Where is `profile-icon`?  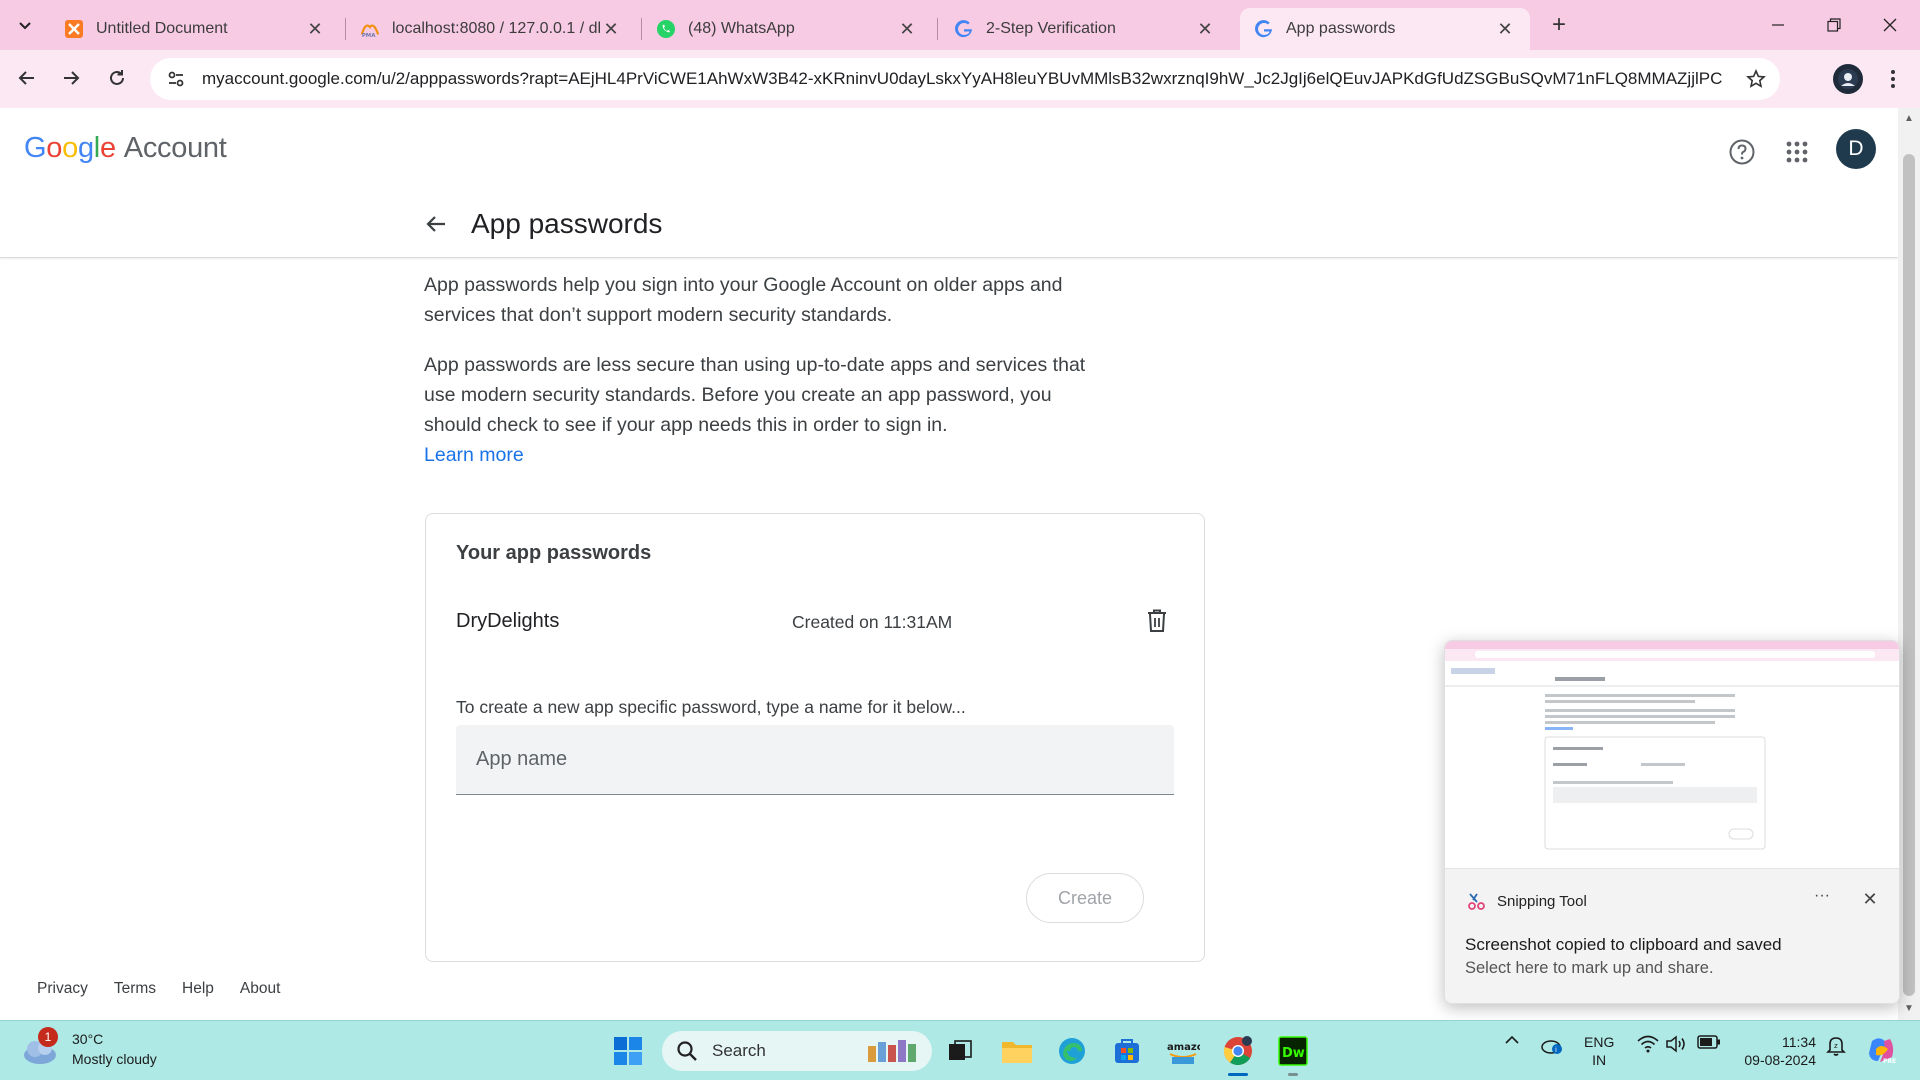
profile-icon is located at coordinates (1848, 79).